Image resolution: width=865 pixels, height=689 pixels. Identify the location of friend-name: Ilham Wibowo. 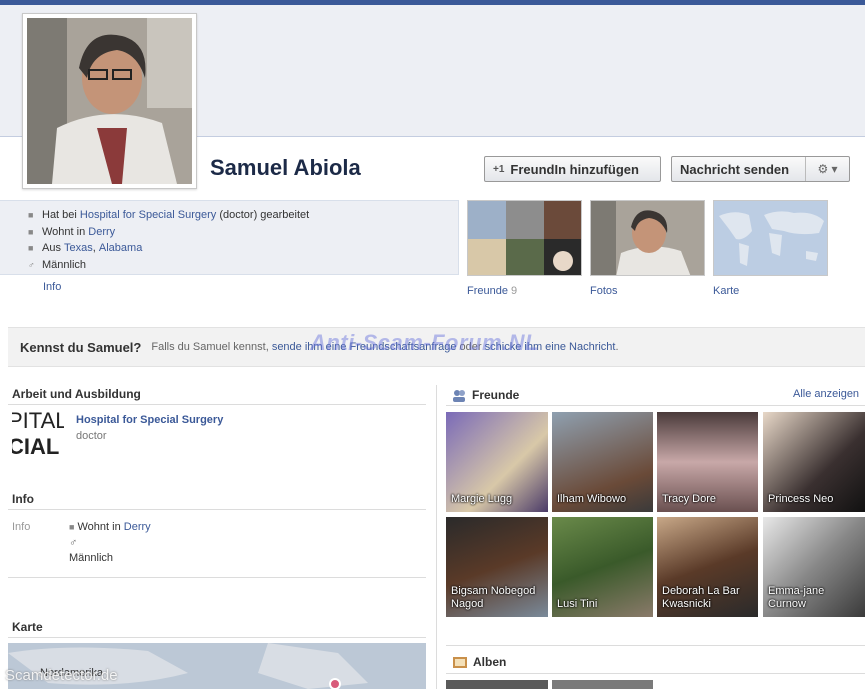
(591, 499).